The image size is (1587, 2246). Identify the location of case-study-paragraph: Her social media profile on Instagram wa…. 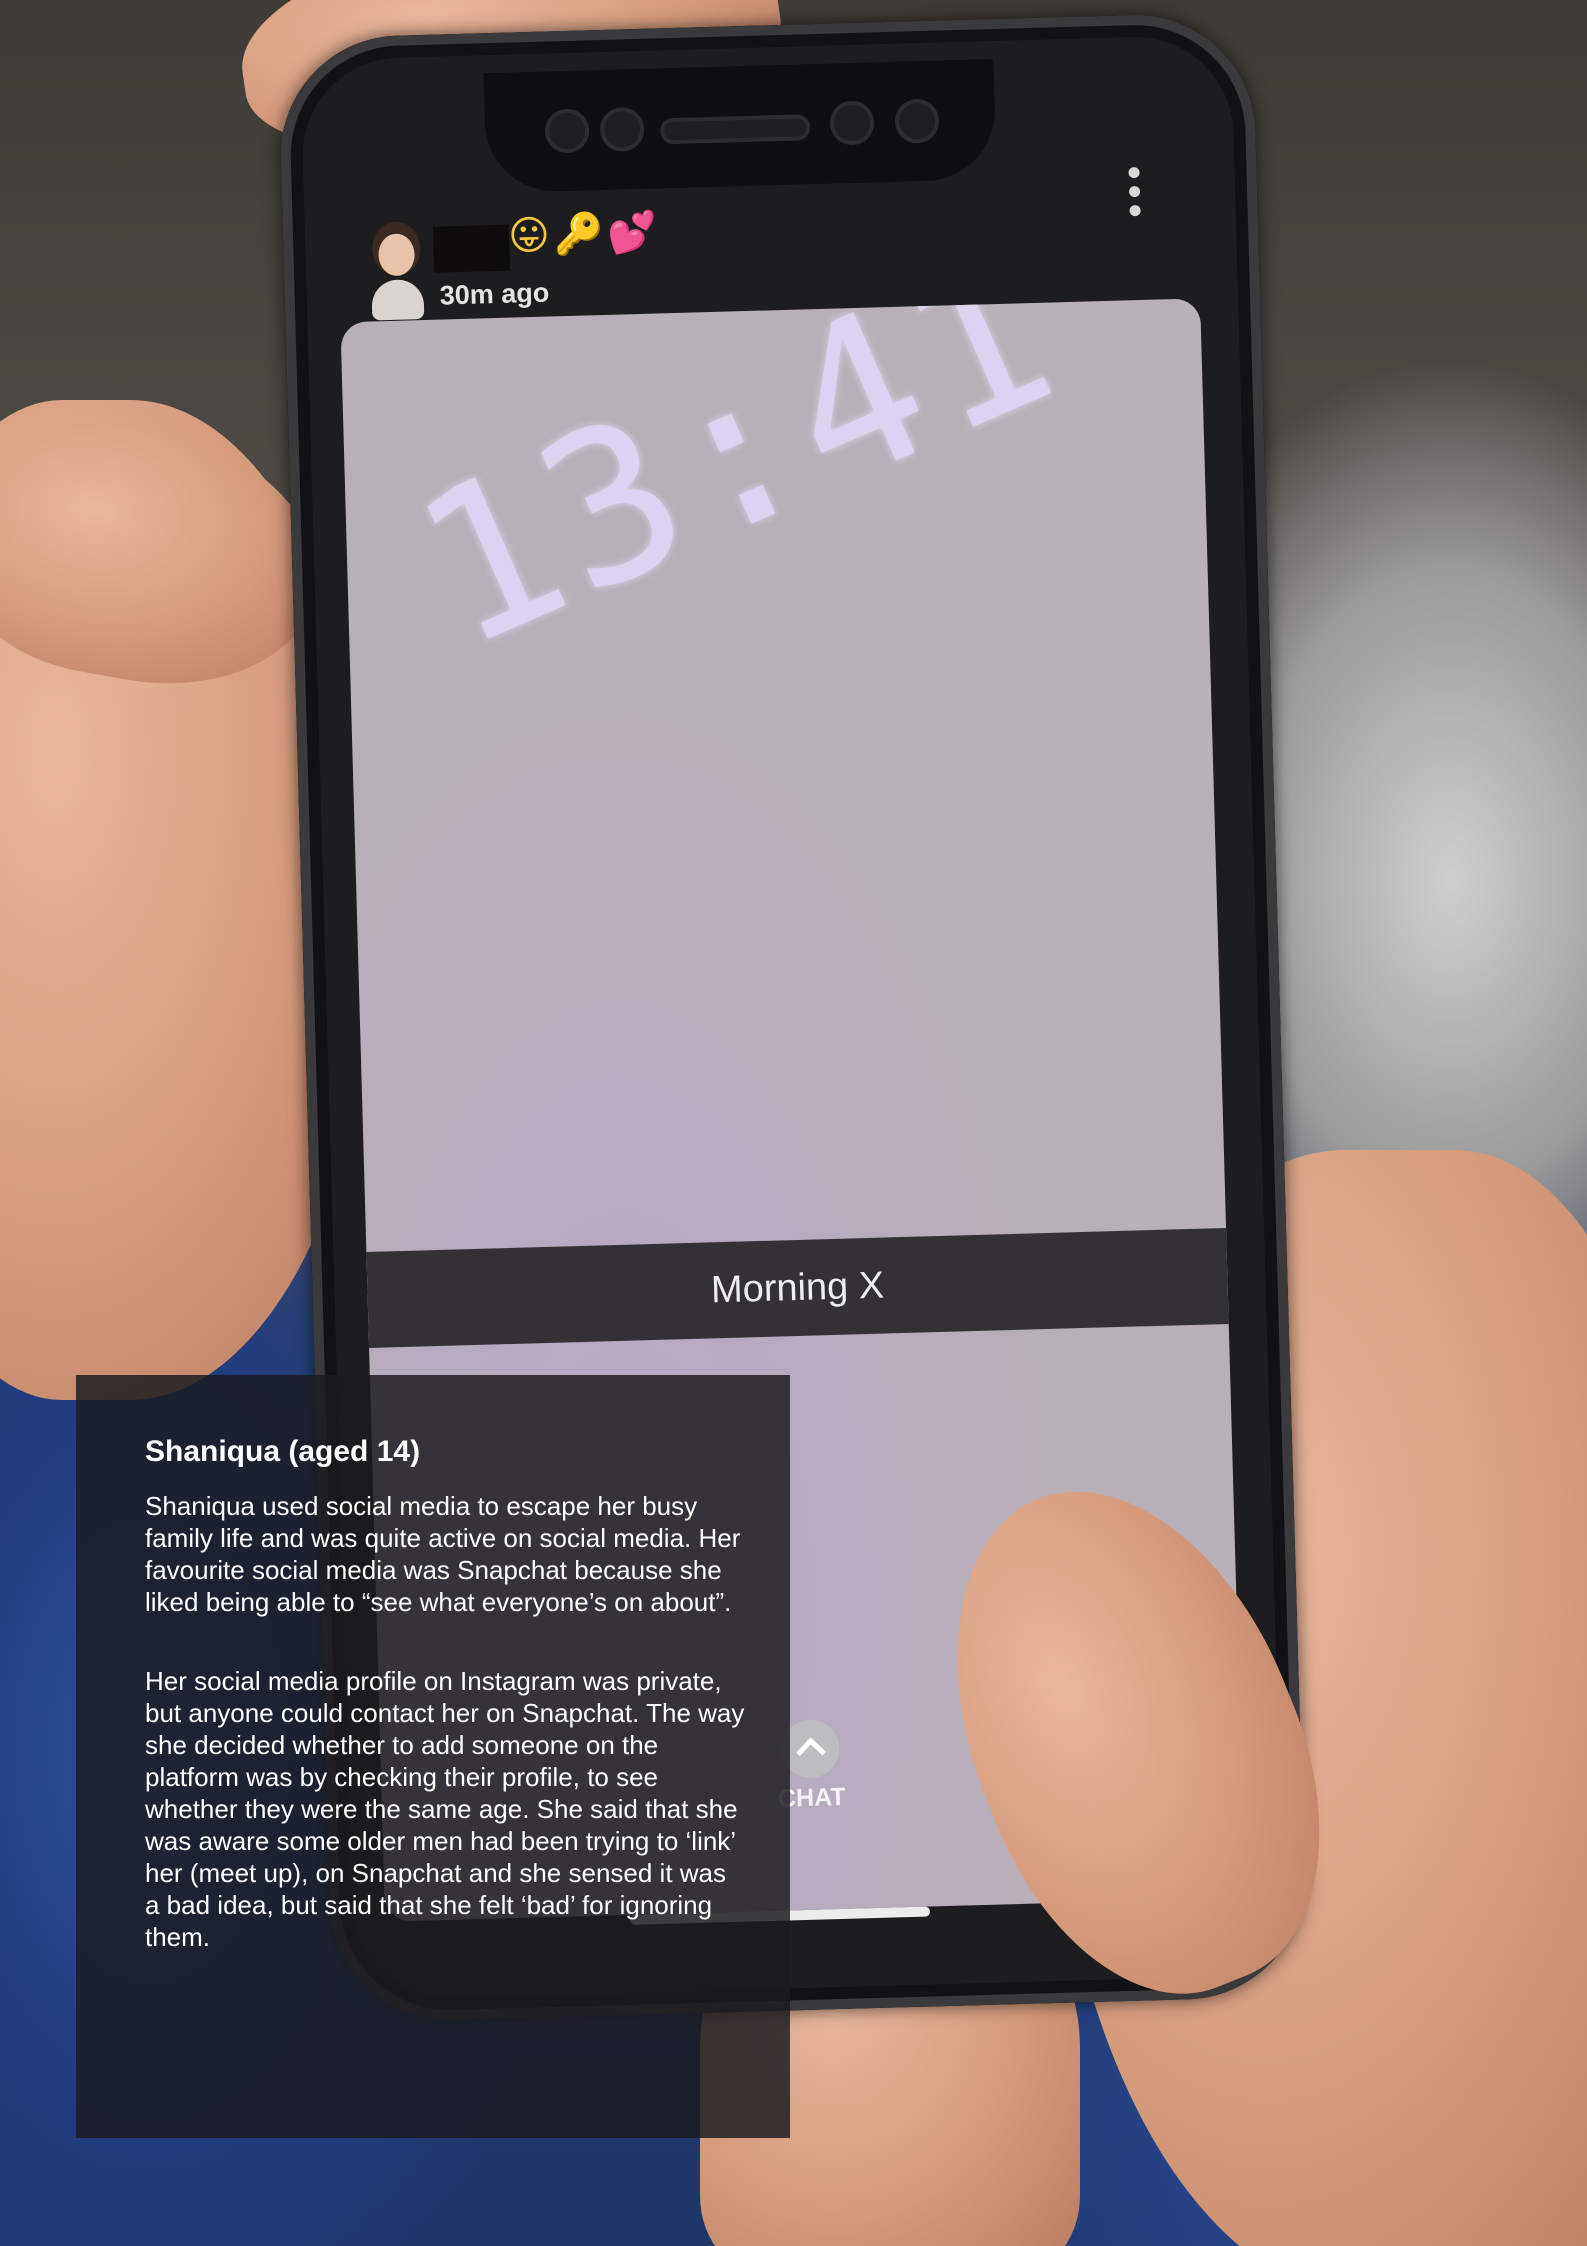
(445, 1809).